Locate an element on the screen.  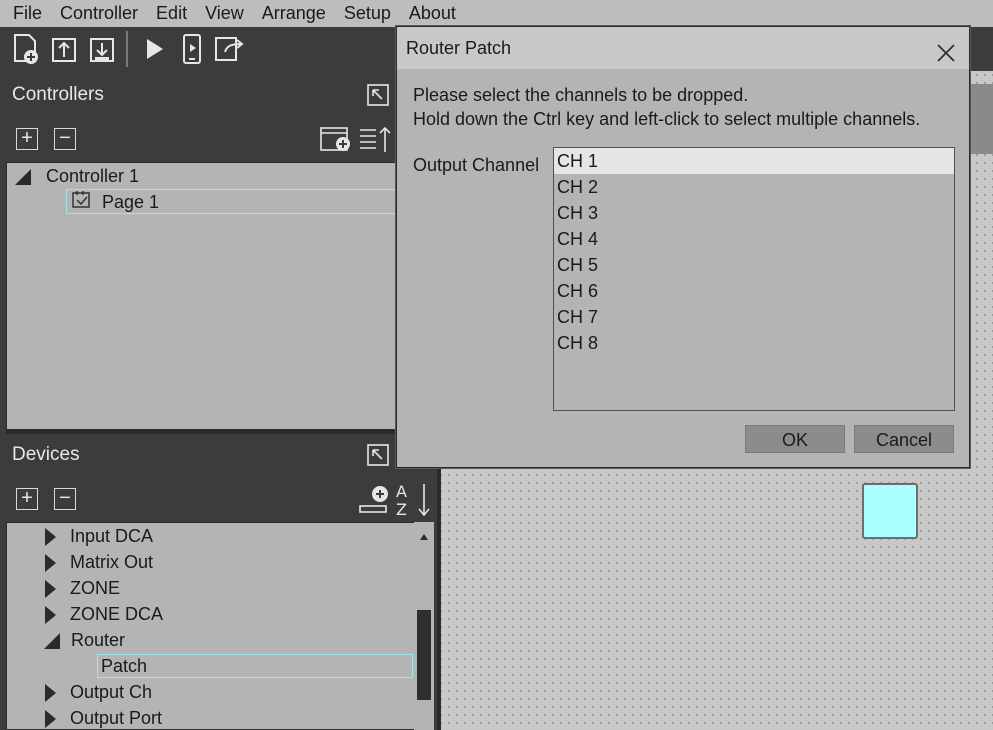
channel-item: CH 4 is located at coordinates (754, 239).